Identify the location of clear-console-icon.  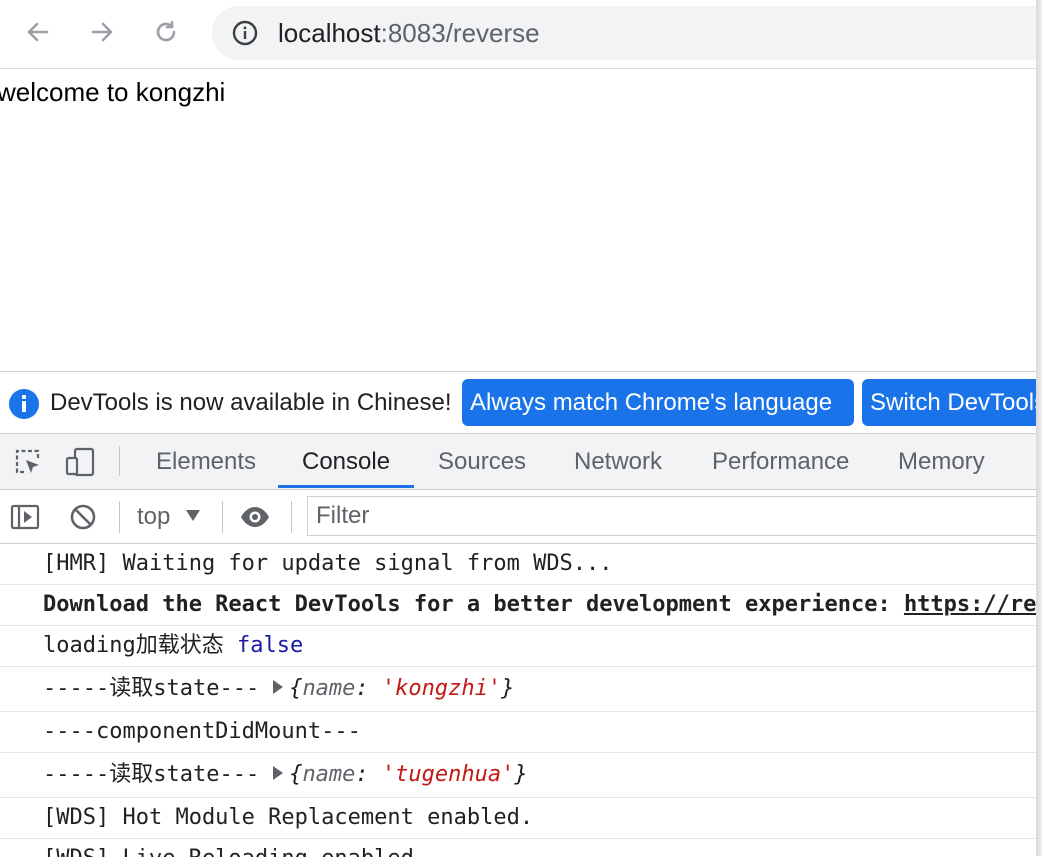
(83, 517).